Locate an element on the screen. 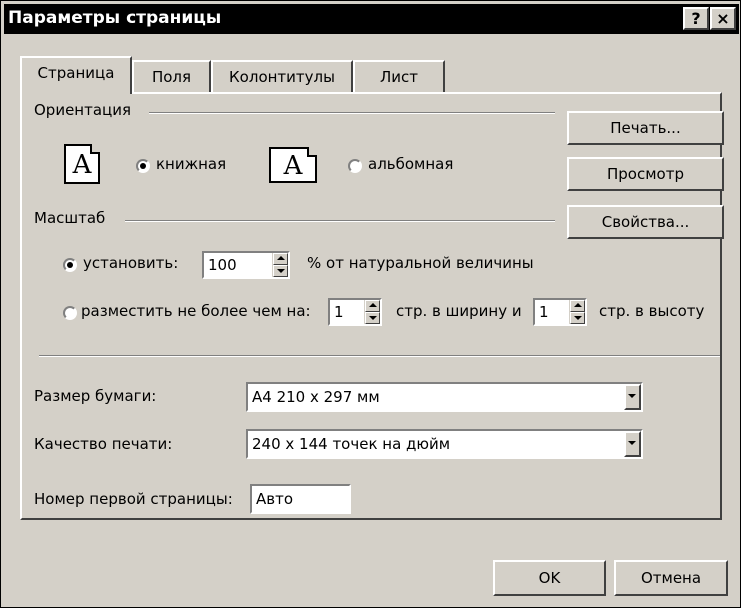  close-button: × is located at coordinates (723, 18).